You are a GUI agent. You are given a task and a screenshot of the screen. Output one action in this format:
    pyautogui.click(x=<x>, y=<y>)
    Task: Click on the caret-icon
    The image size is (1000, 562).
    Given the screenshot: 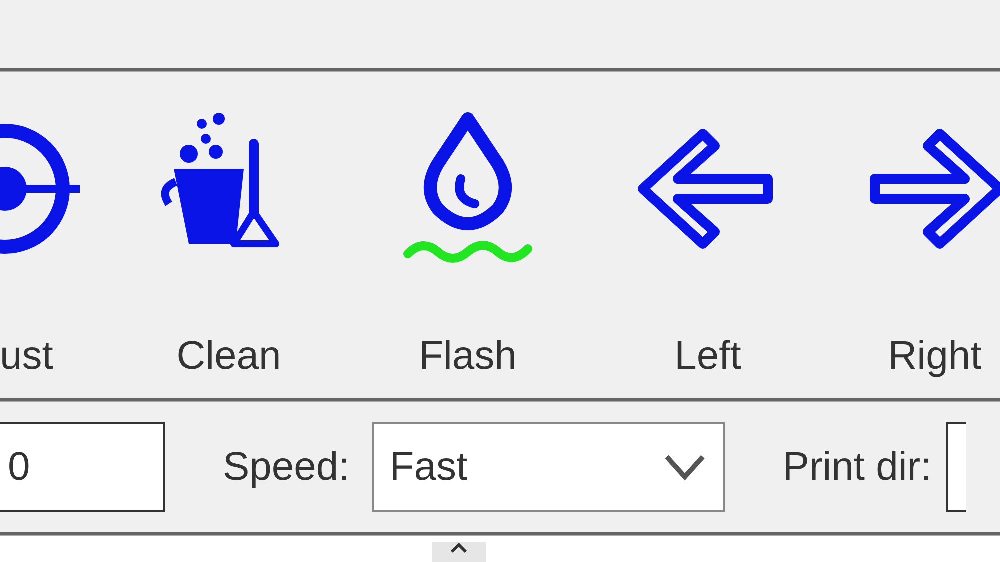 What is the action you would take?
    pyautogui.click(x=459, y=548)
    